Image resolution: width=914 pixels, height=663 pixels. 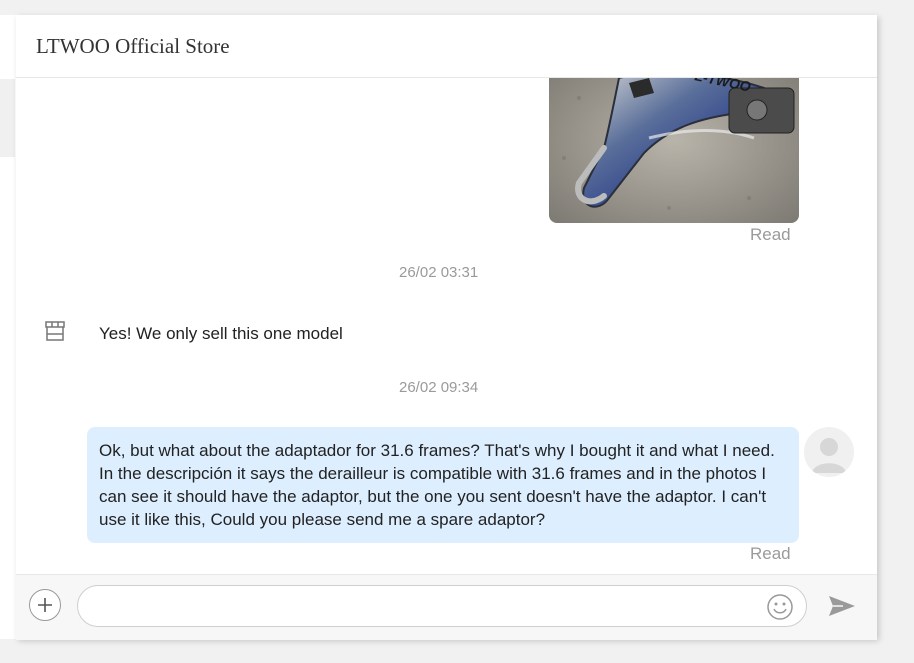 I want to click on timestamp: 26/02 09:34, so click(x=439, y=387).